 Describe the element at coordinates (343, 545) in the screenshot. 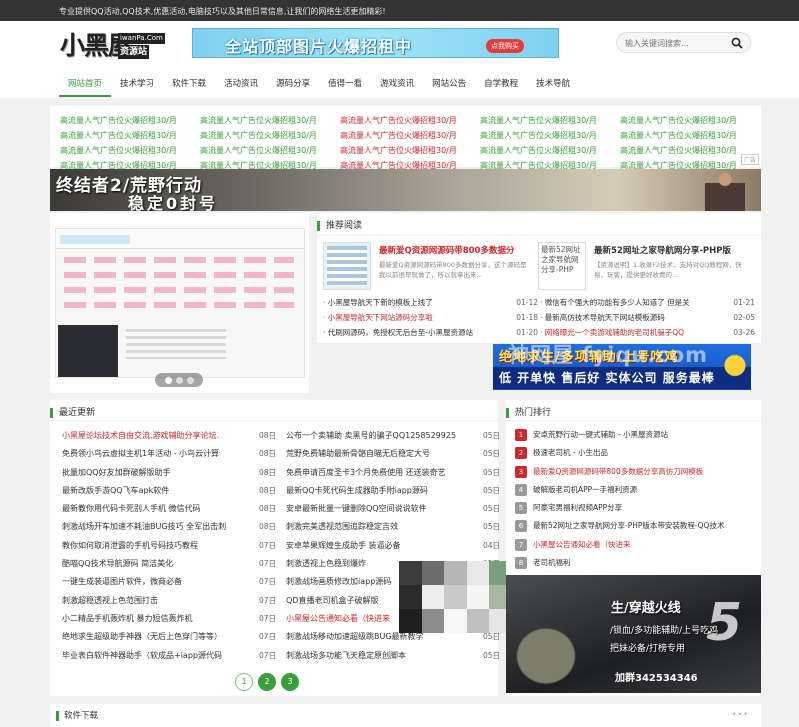

I see `list-item-title: 安卓苹果辉煌生成助手 装逼必备` at that location.